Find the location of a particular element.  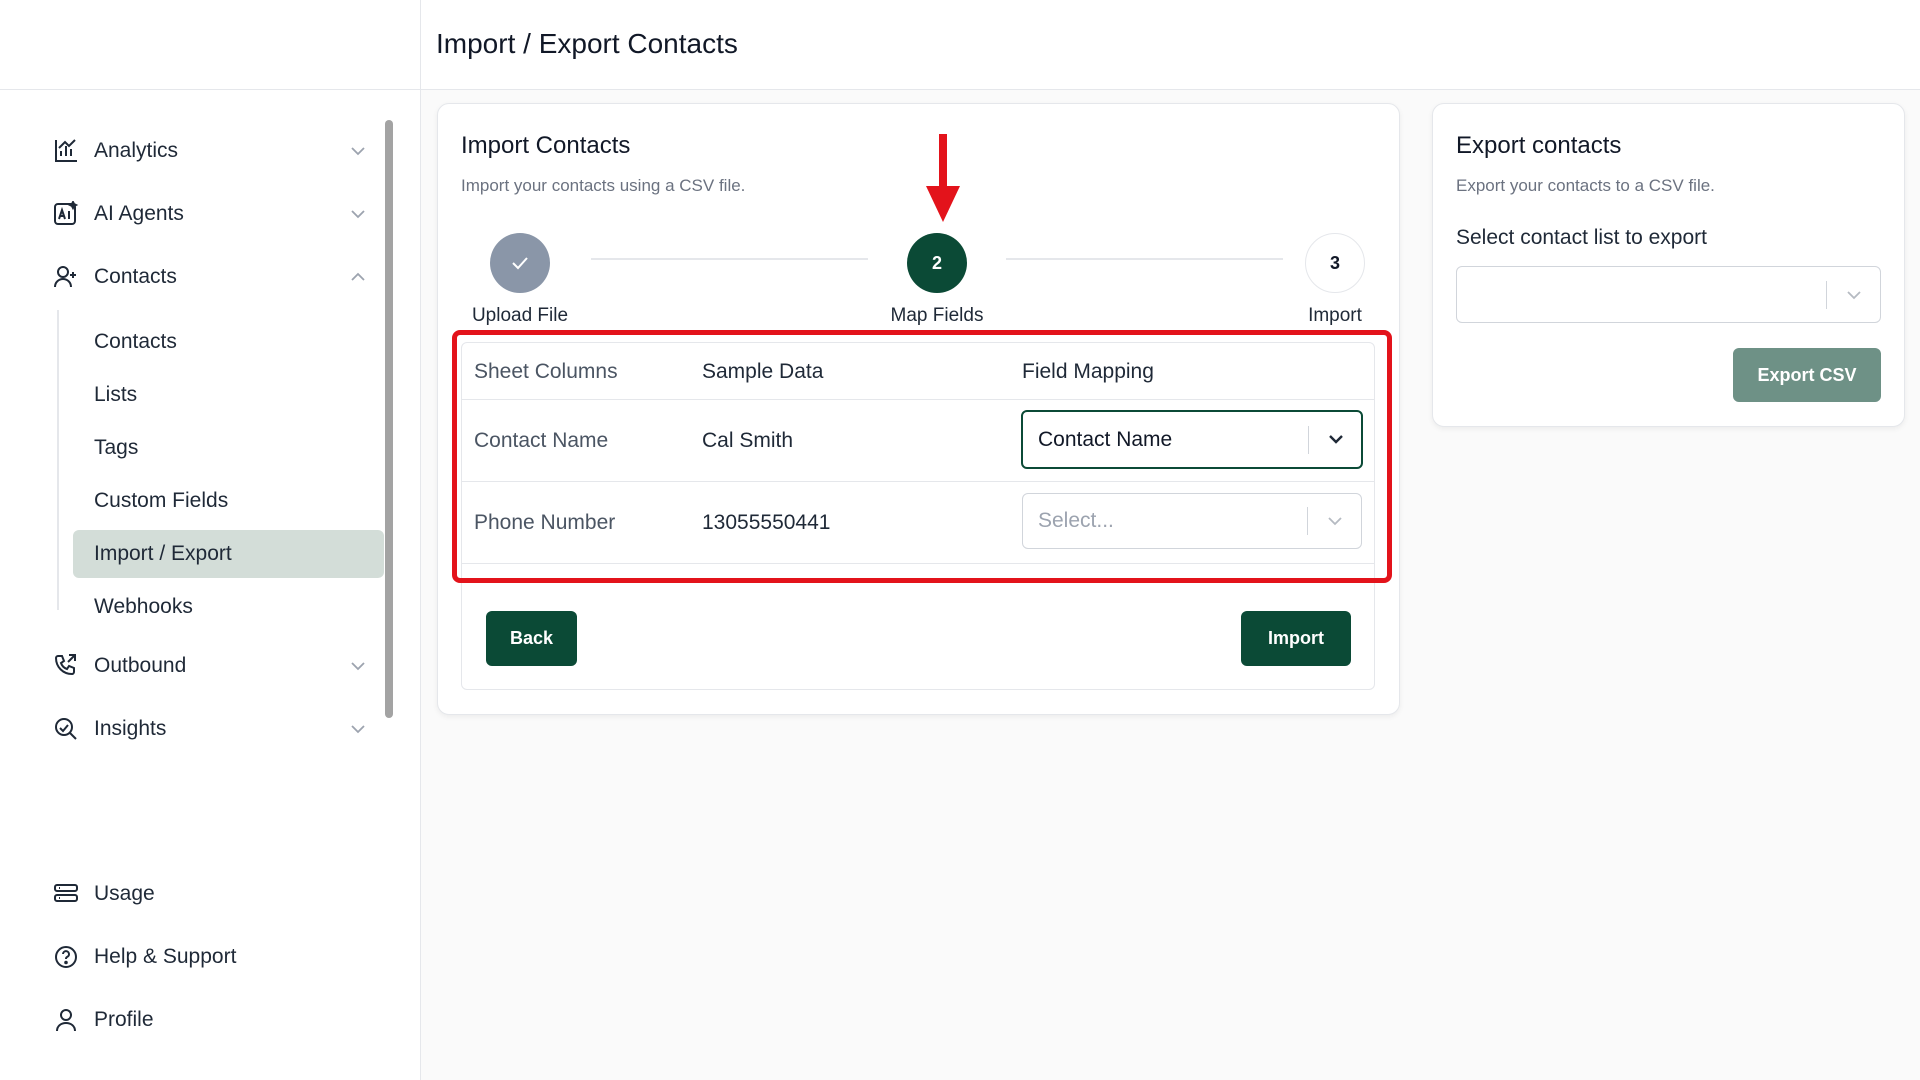

nav-label: AI Agents is located at coordinates (139, 213).